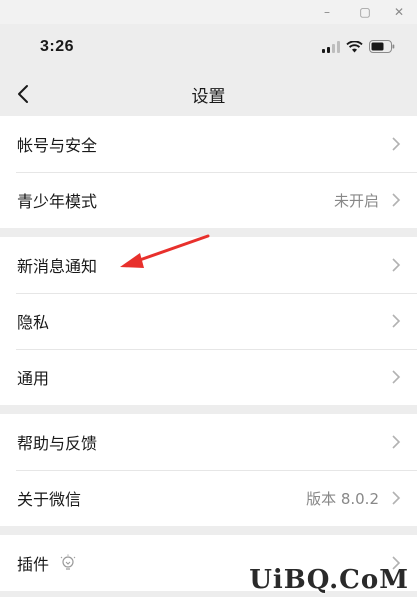  What do you see at coordinates (208, 144) in the screenshot?
I see `settings-item-account-security: 帐号与安全` at bounding box center [208, 144].